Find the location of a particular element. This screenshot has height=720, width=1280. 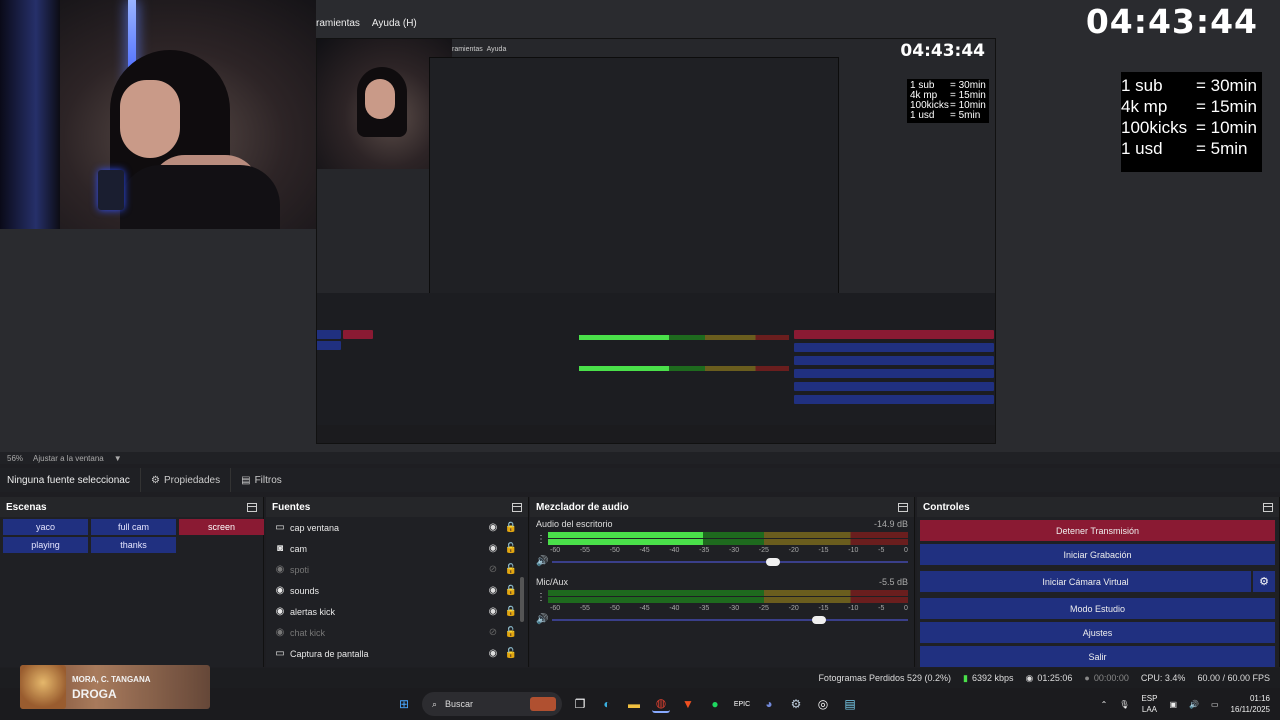

meter-row: ⋮ is located at coordinates (722, 539).